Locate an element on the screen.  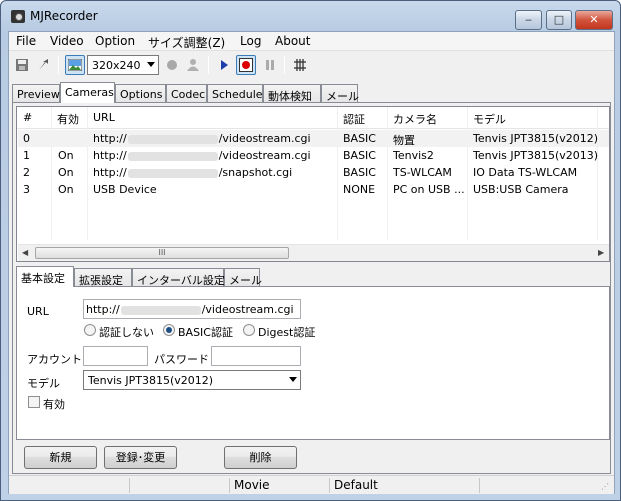
password-label: パスワード is located at coordinates (181, 359).